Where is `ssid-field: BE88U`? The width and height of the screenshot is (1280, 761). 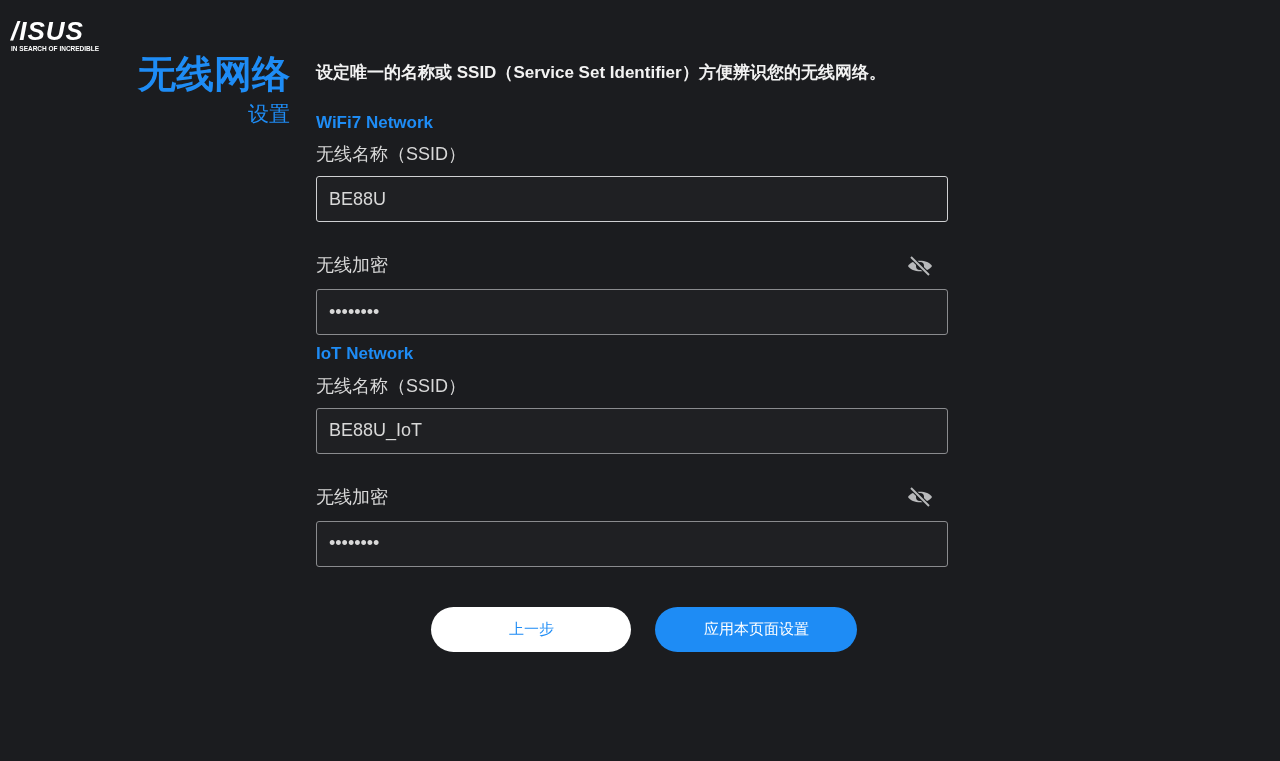 ssid-field: BE88U is located at coordinates (632, 199).